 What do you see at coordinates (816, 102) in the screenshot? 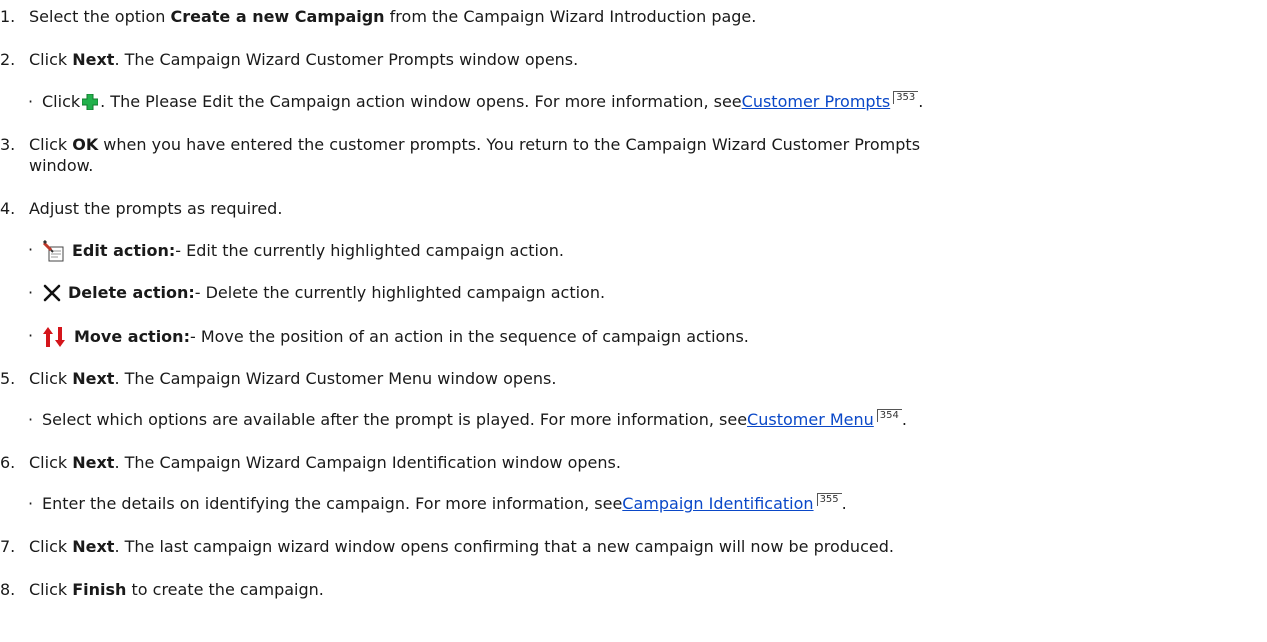
I see `customer-prompts-link: Customer Prompts` at bounding box center [816, 102].